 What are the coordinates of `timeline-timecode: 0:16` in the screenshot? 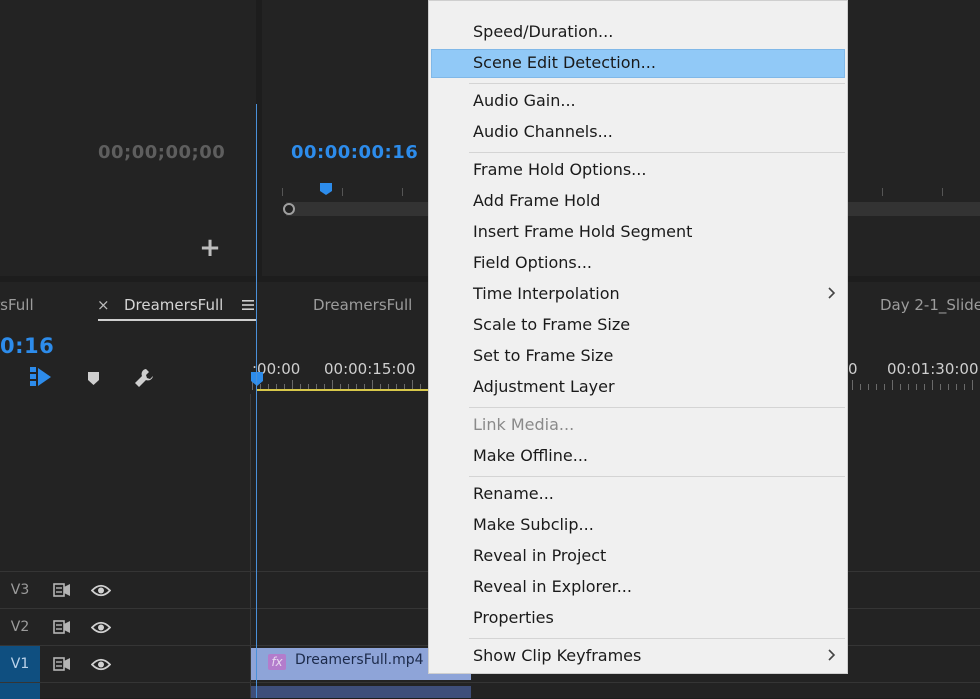 It's located at (27, 346).